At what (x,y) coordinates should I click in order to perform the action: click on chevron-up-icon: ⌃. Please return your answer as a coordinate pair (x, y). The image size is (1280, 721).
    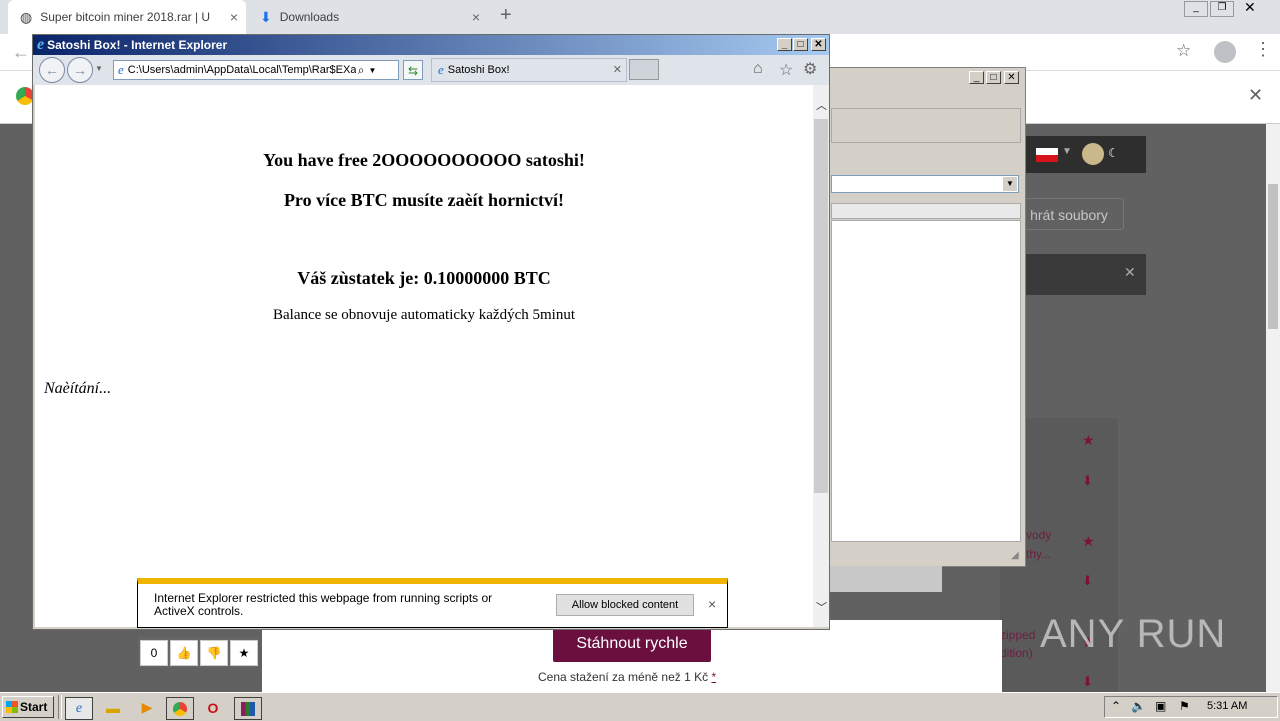
    Looking at the image, I should click on (1116, 706).